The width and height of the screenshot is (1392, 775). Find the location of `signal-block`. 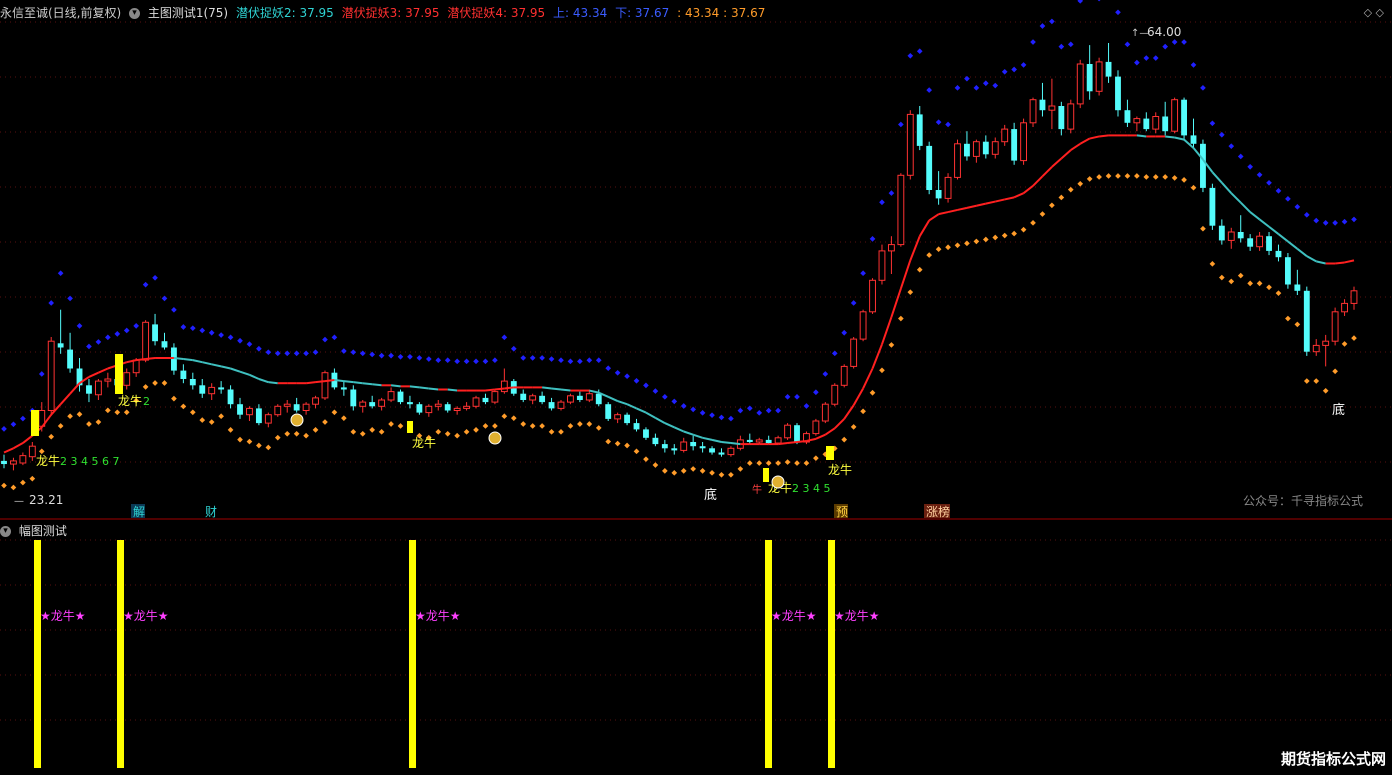

signal-block is located at coordinates (35, 423).